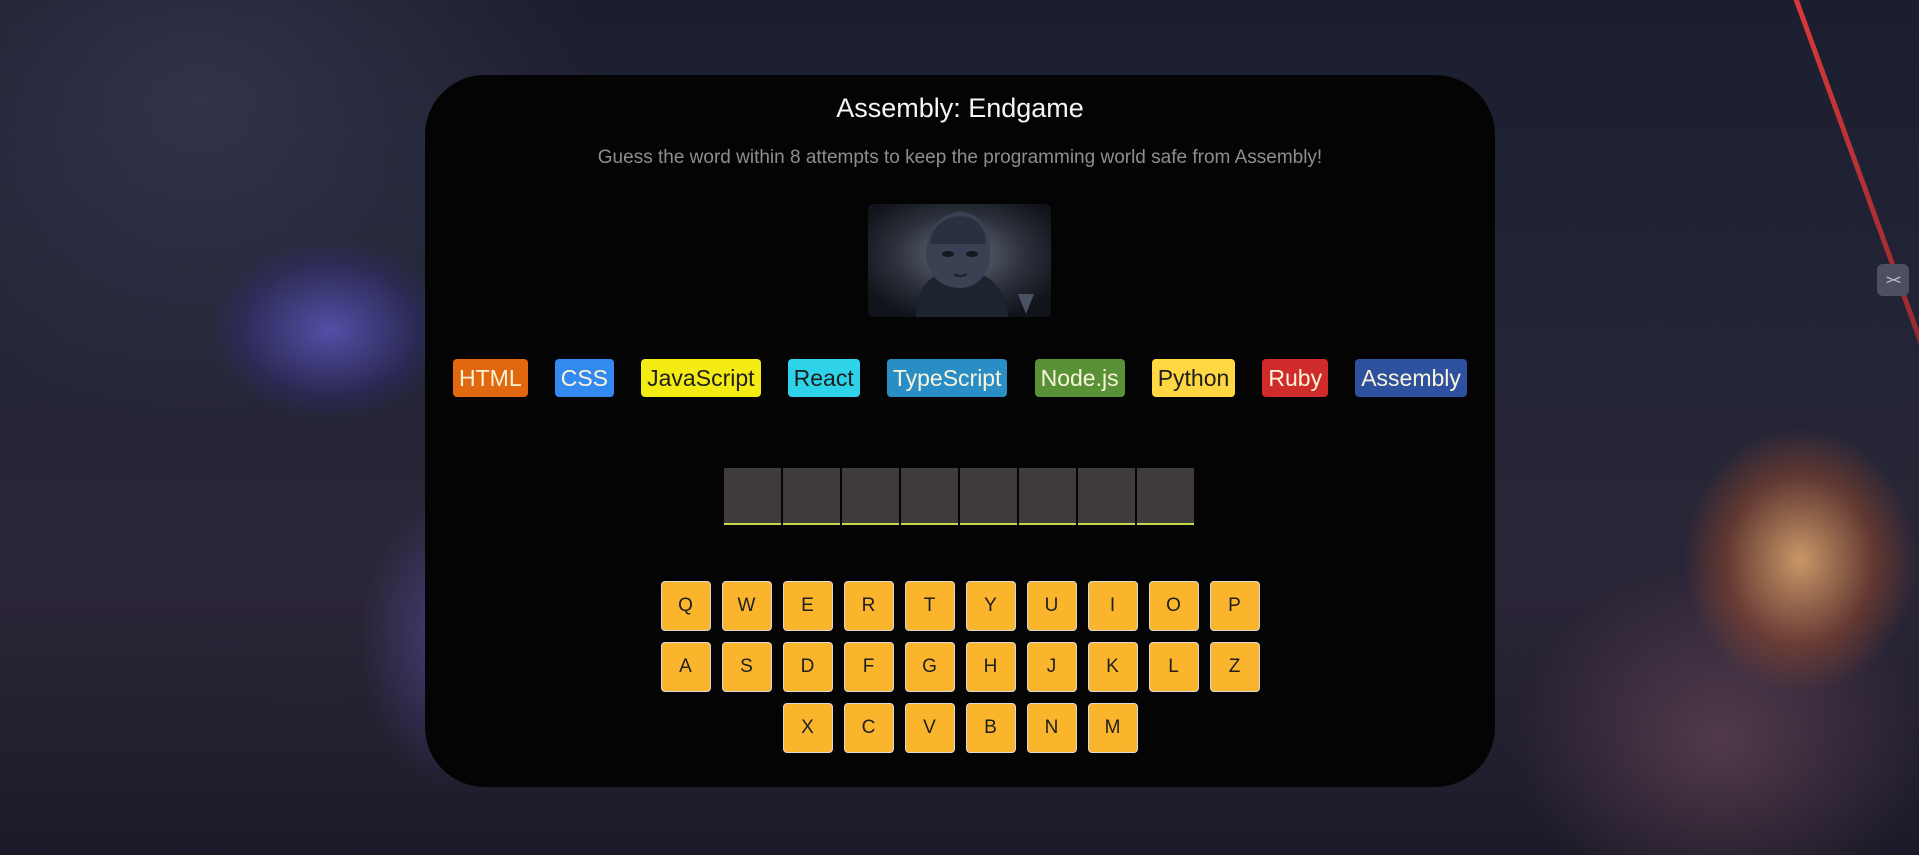  I want to click on key-y: Y, so click(990, 606).